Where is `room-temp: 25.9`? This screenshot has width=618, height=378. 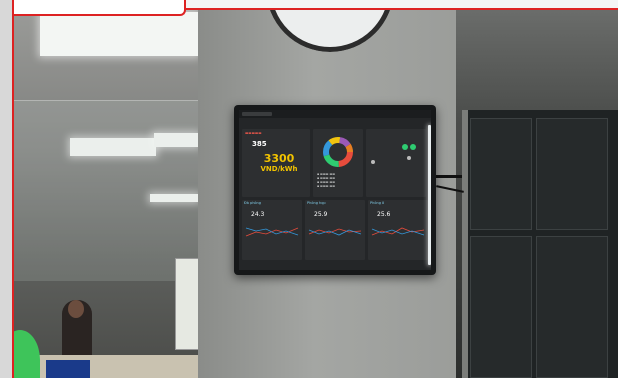
room-temp: 25.9 is located at coordinates (321, 214).